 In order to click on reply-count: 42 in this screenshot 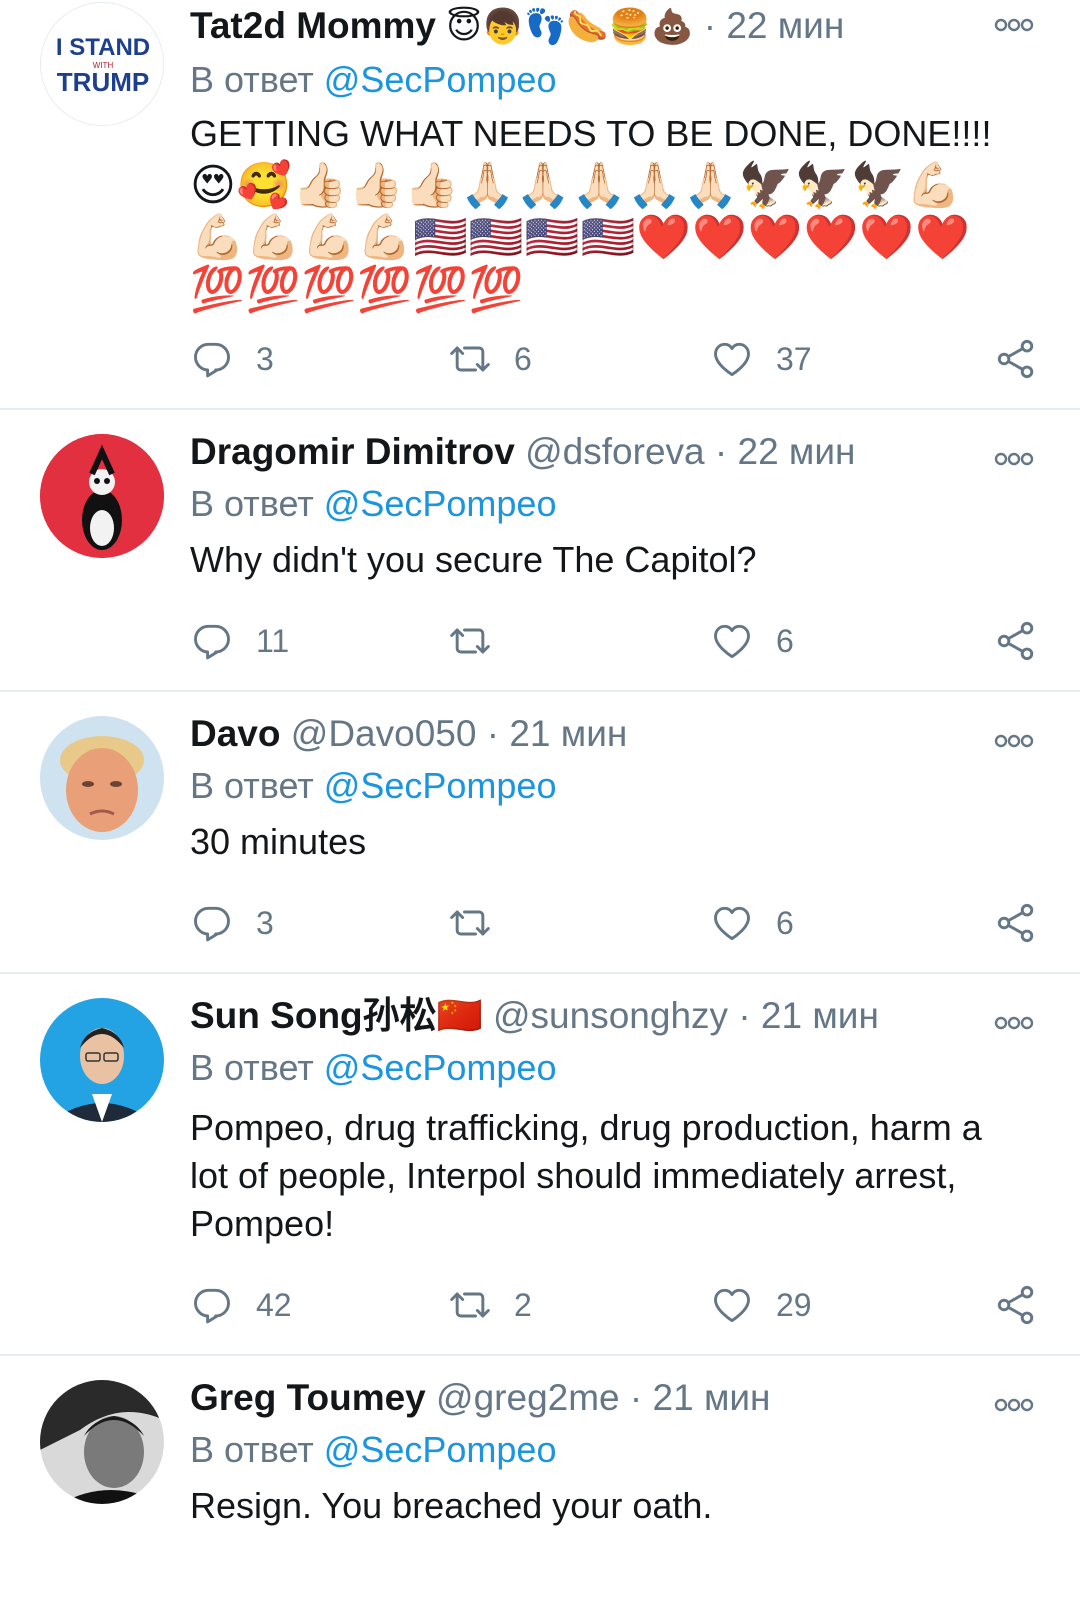, I will do `click(274, 1304)`.